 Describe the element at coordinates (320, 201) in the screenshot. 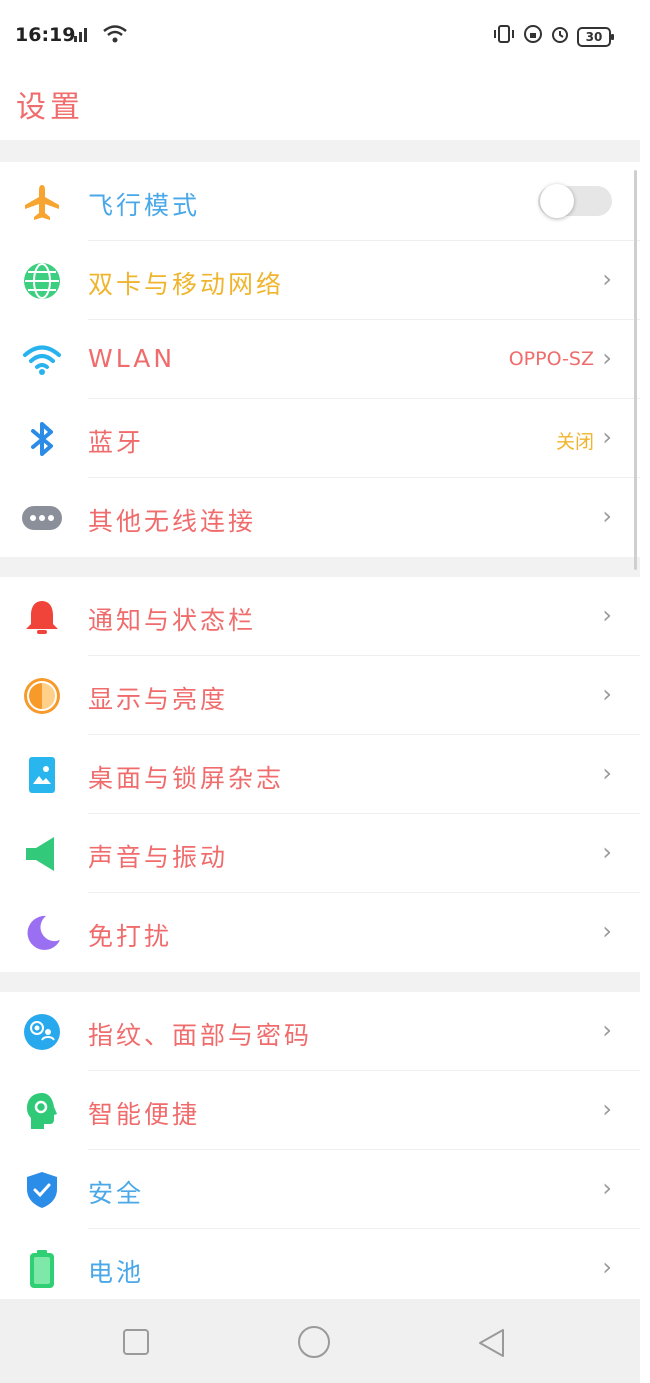

I see `settings-item-airplane-mode: 飞行模式` at that location.